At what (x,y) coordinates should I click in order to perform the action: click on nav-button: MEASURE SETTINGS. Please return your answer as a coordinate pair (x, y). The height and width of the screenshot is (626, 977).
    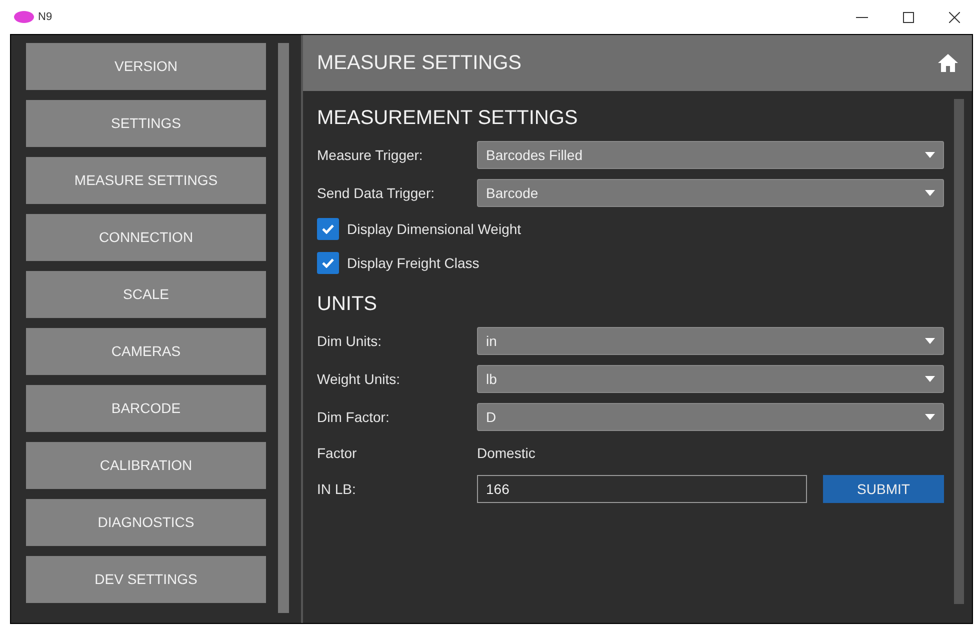
    Looking at the image, I should click on (146, 180).